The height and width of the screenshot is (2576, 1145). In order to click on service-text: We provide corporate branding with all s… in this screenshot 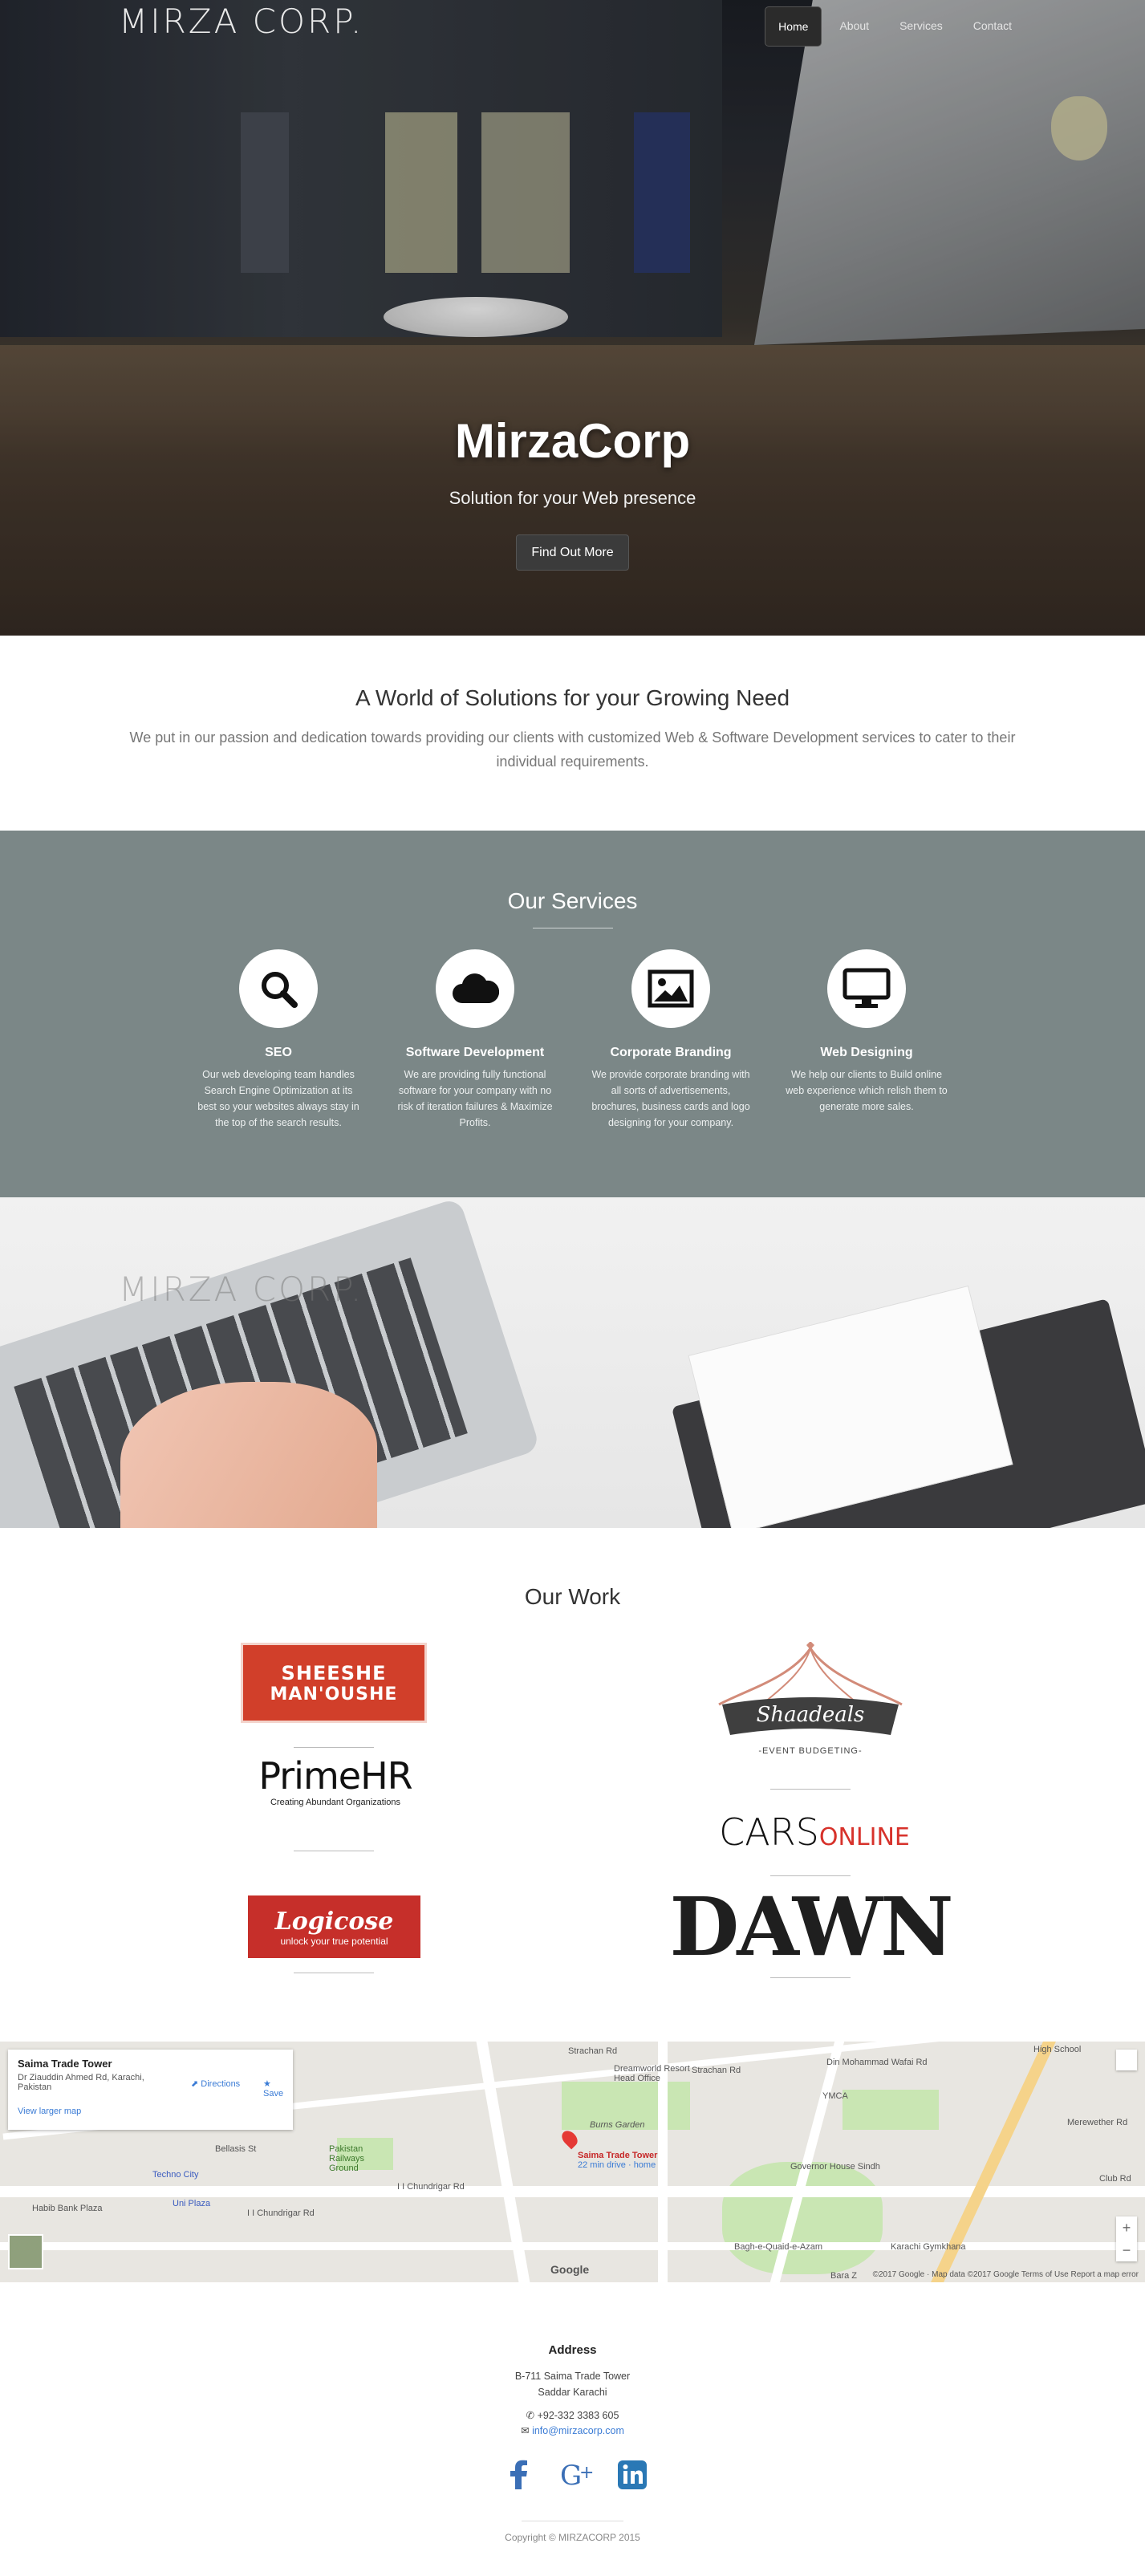, I will do `click(671, 1098)`.